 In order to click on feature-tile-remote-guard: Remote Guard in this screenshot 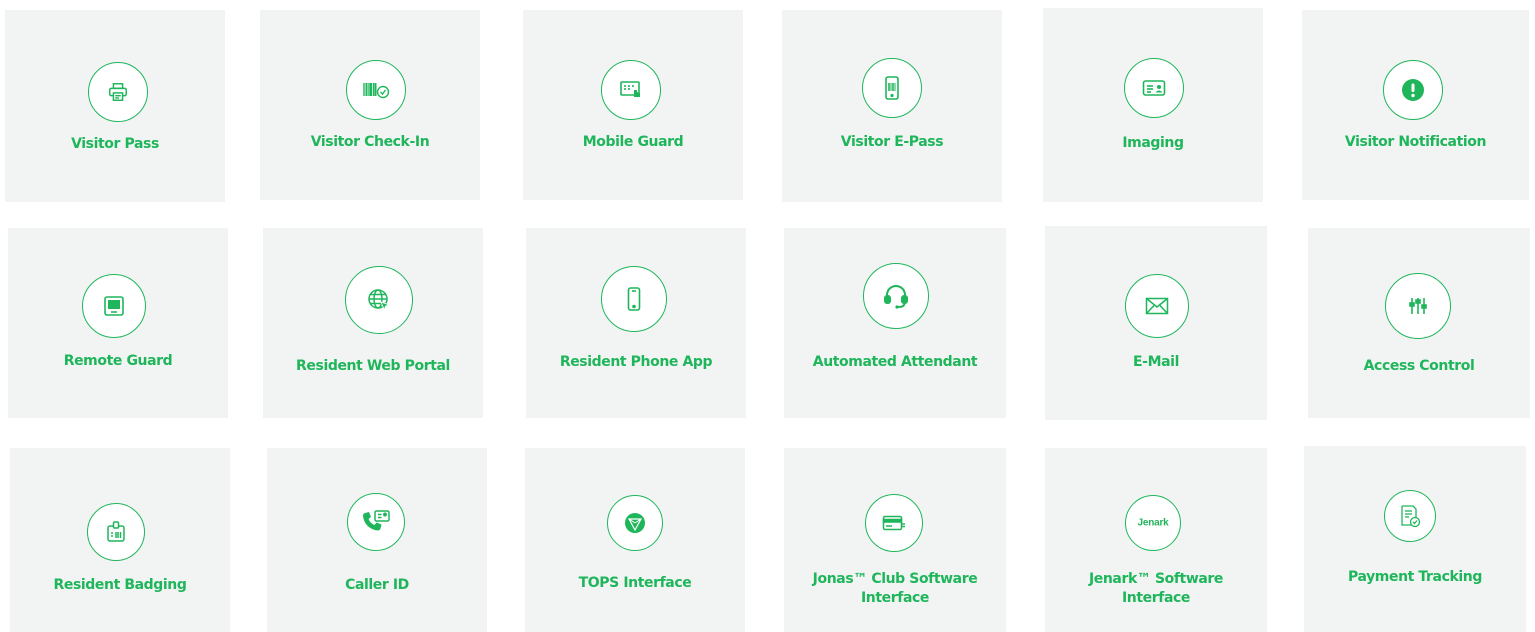, I will do `click(118, 323)`.